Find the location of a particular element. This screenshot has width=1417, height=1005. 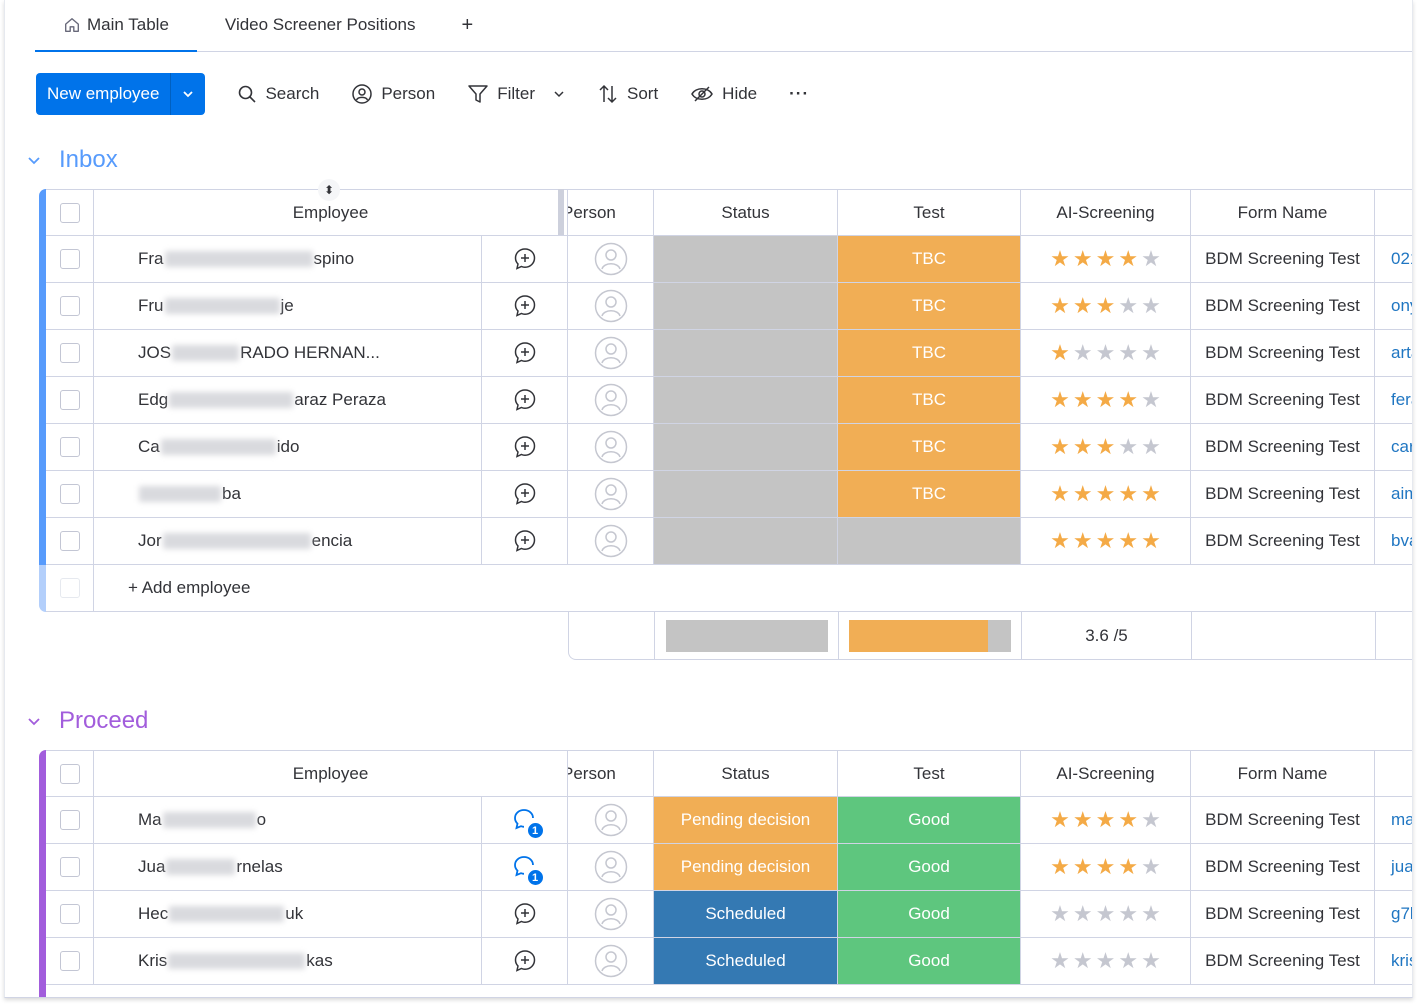

employee-name-cell: ba is located at coordinates (288, 494).